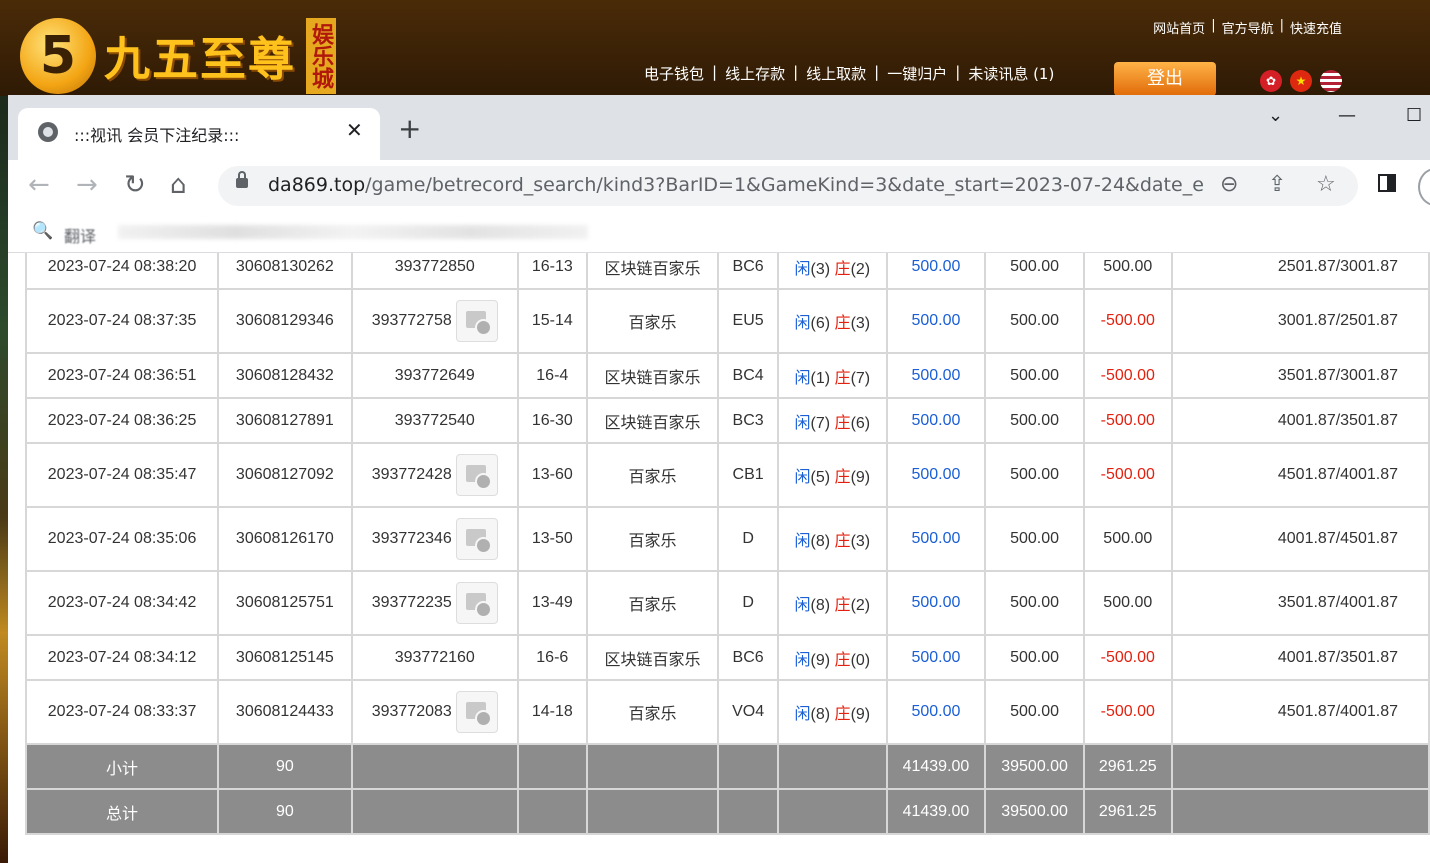 Image resolution: width=1430 pixels, height=863 pixels. I want to click on nav-wallet: 电子钱包, so click(674, 73).